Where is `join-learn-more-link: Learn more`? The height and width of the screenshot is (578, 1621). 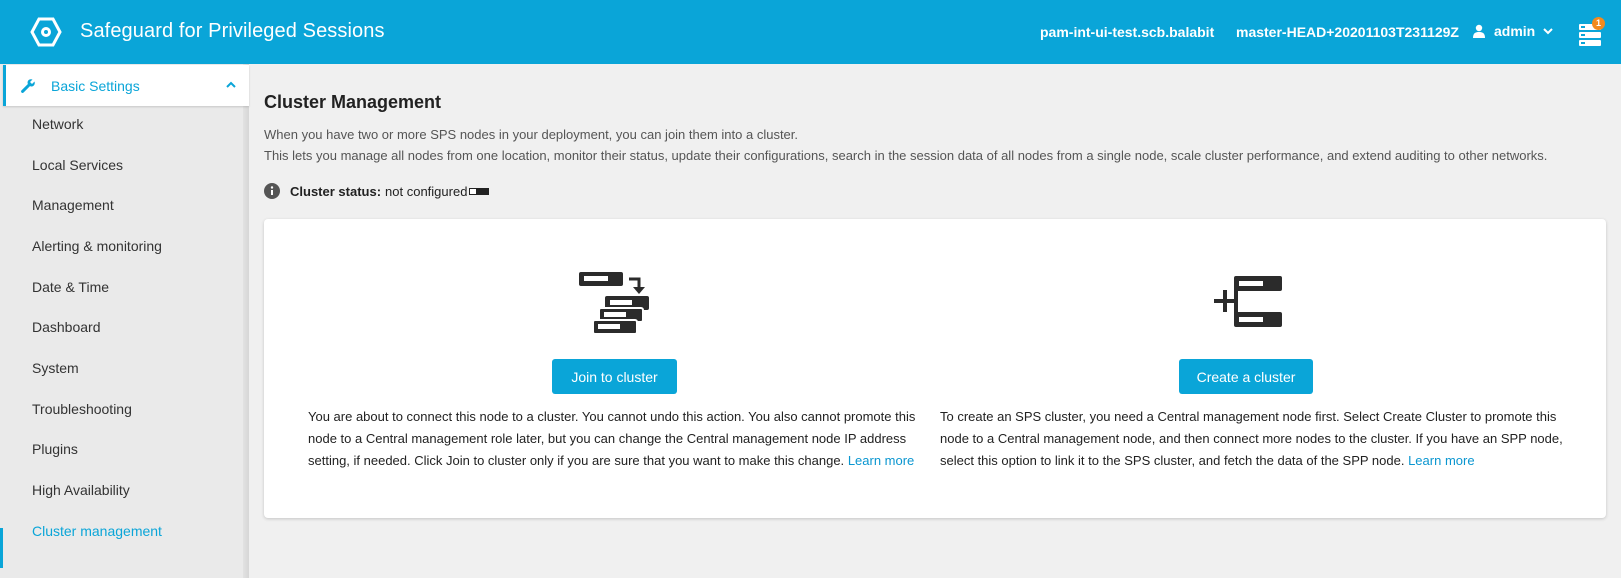 join-learn-more-link: Learn more is located at coordinates (881, 460).